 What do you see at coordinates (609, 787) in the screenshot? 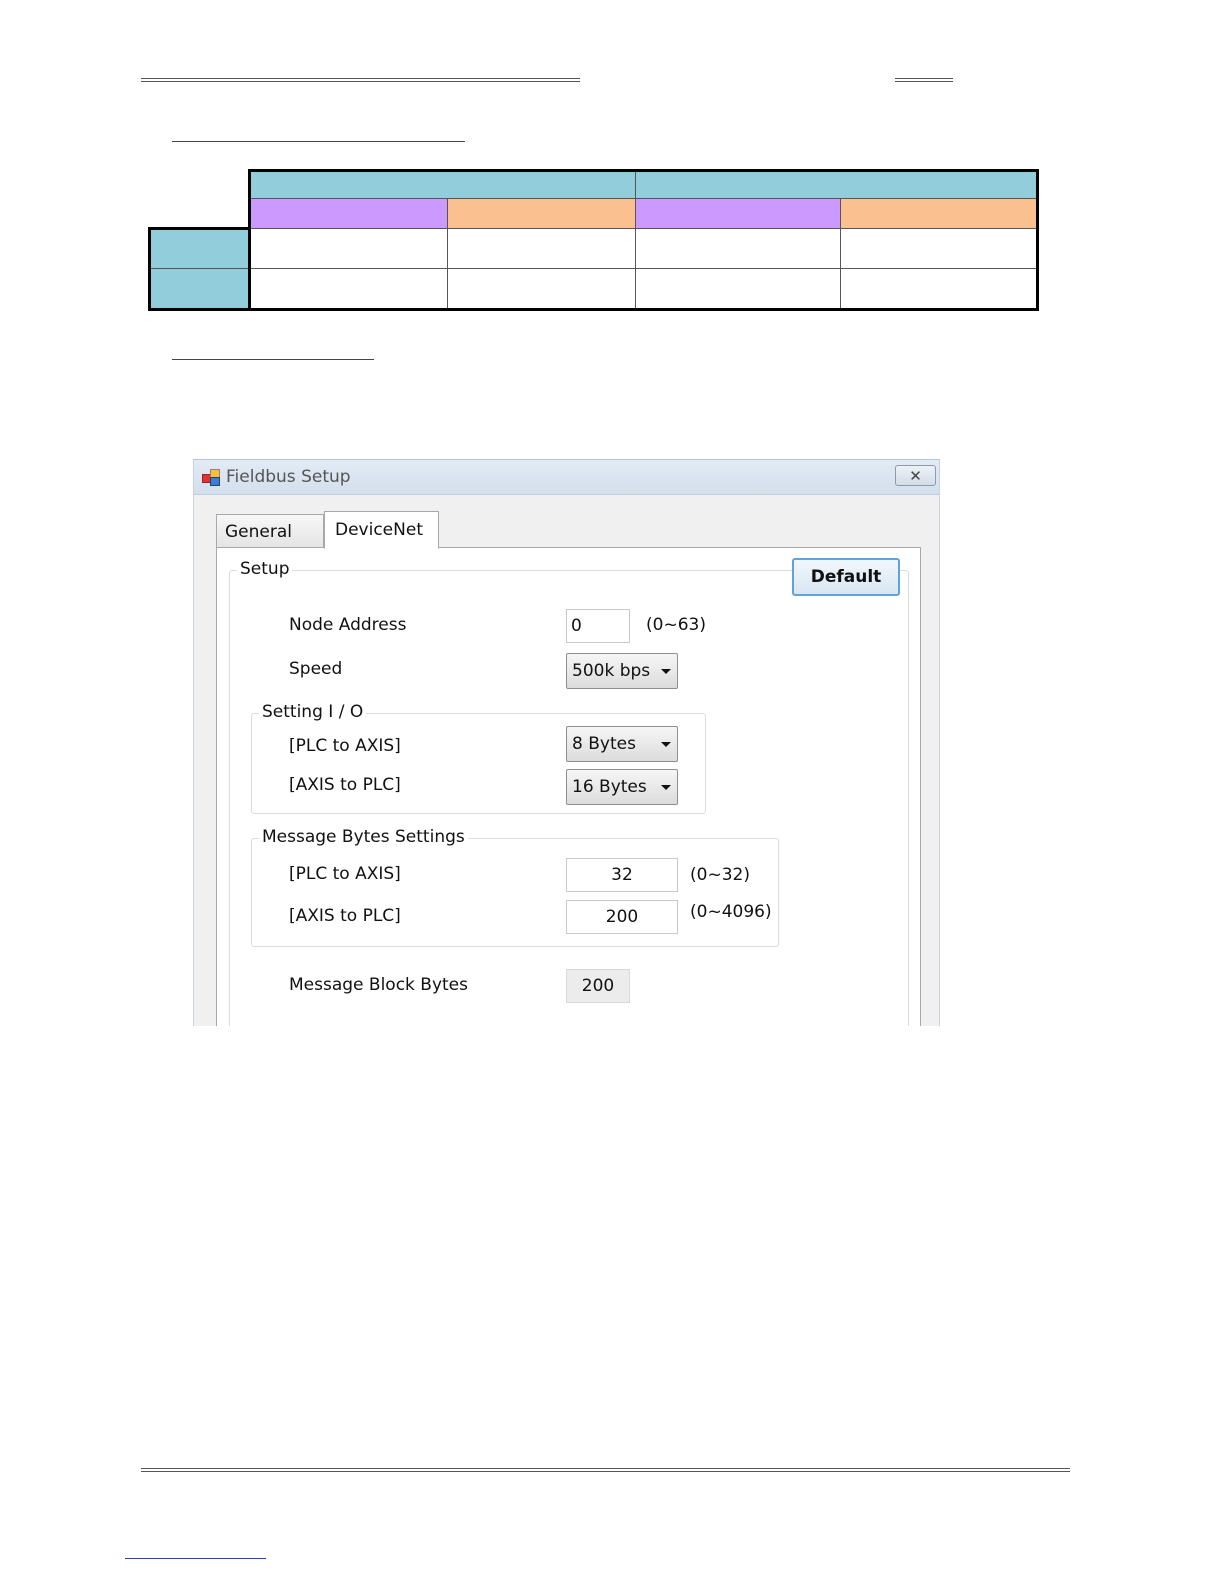
I see `io-axis-to-plc-value: 16 Bytes` at bounding box center [609, 787].